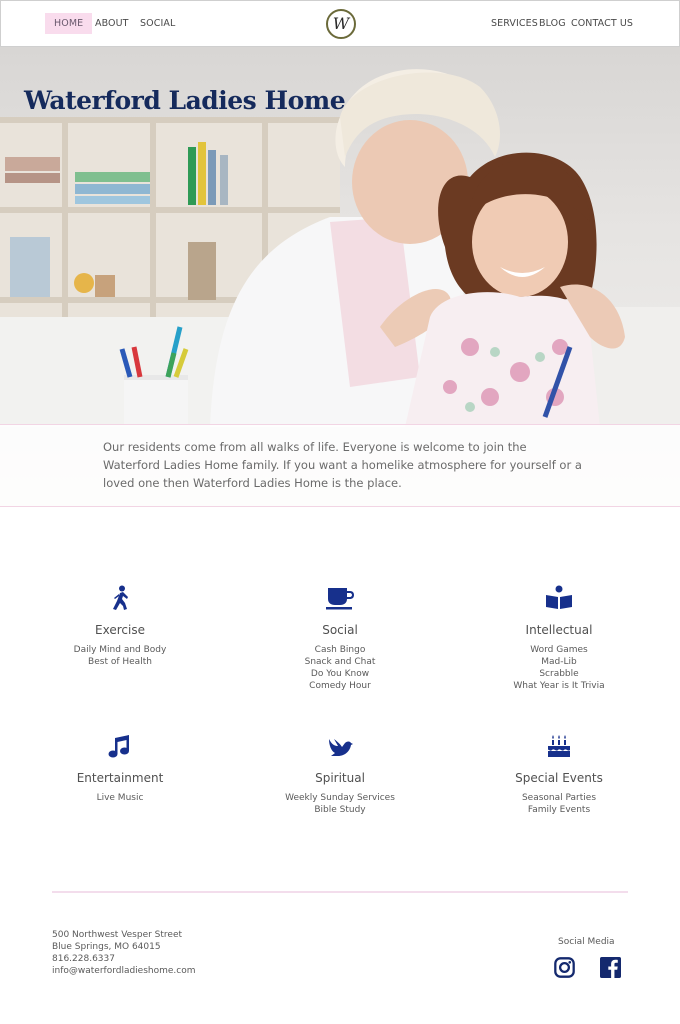 This screenshot has height=1024, width=680. What do you see at coordinates (120, 597) in the screenshot?
I see `walking-person-icon` at bounding box center [120, 597].